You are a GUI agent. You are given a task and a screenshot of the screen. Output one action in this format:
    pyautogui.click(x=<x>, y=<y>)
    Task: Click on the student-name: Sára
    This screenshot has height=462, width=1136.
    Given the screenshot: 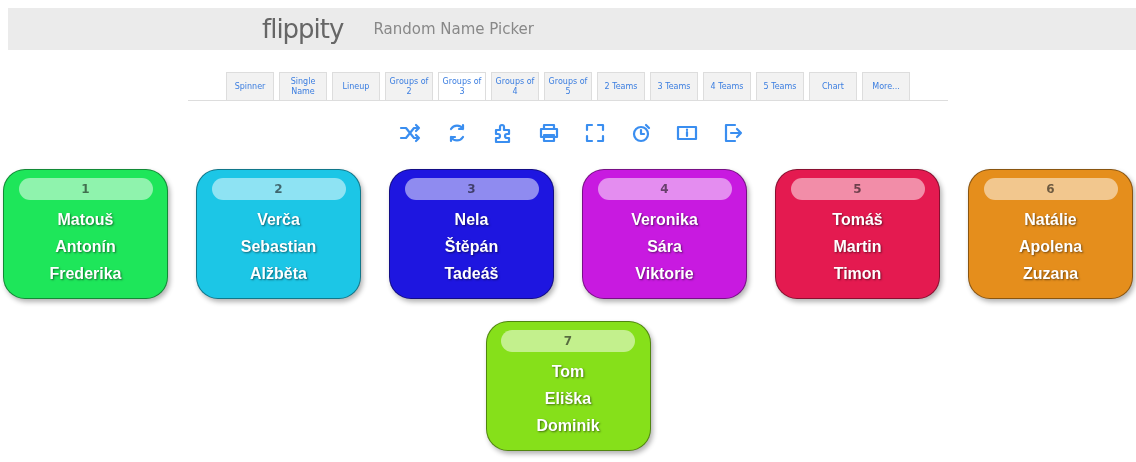 What is the action you would take?
    pyautogui.click(x=664, y=247)
    